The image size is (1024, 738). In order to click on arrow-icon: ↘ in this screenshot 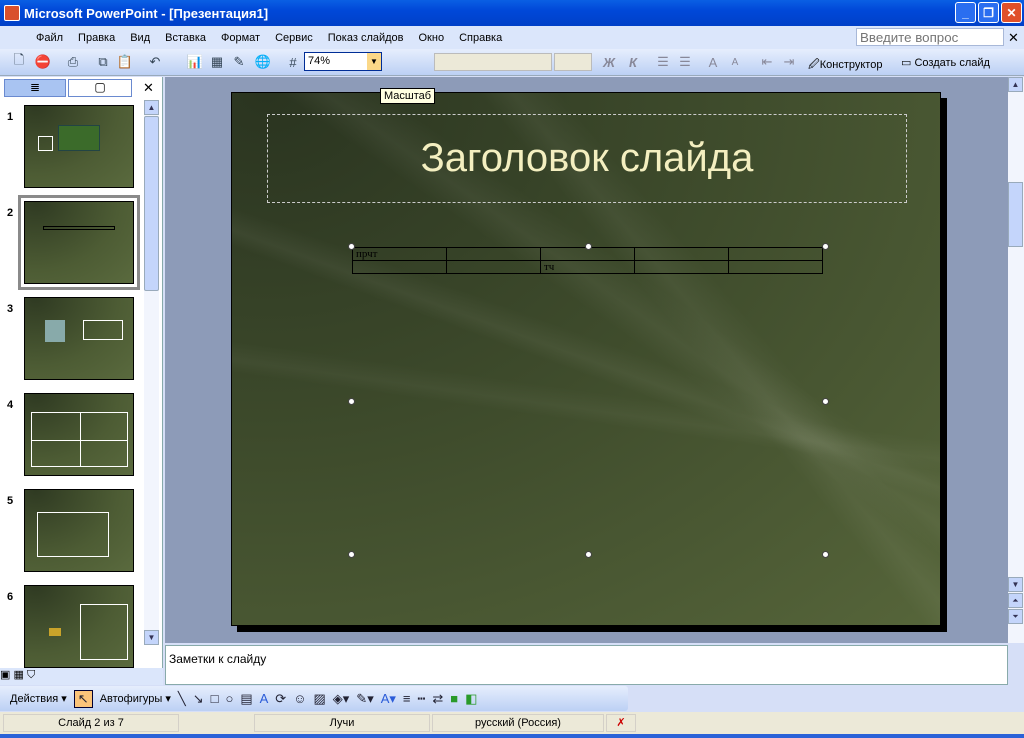, I will do `click(198, 699)`.